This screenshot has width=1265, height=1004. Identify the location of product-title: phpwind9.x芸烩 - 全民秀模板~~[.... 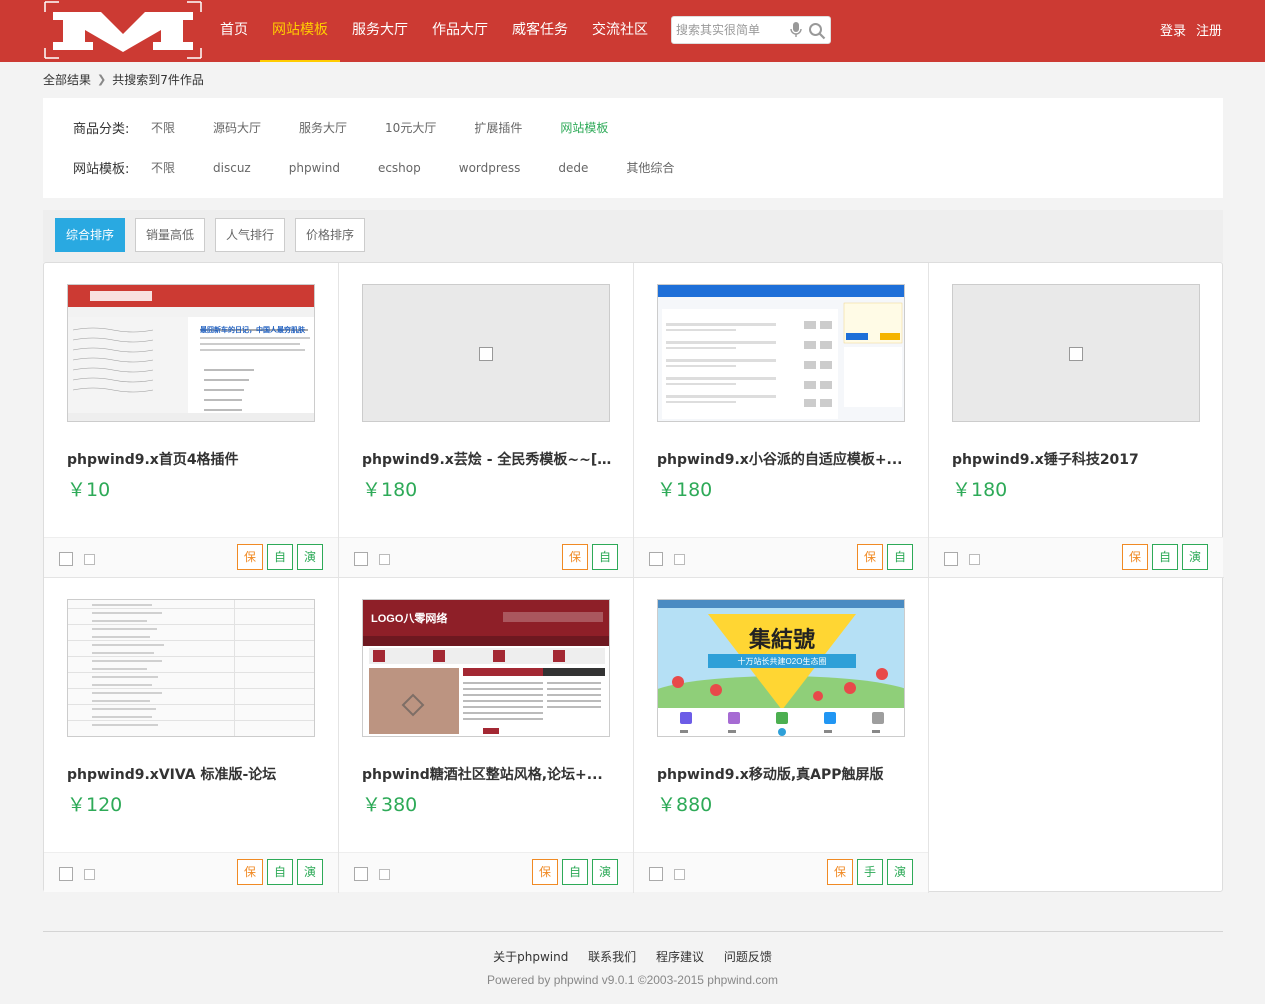
(487, 459).